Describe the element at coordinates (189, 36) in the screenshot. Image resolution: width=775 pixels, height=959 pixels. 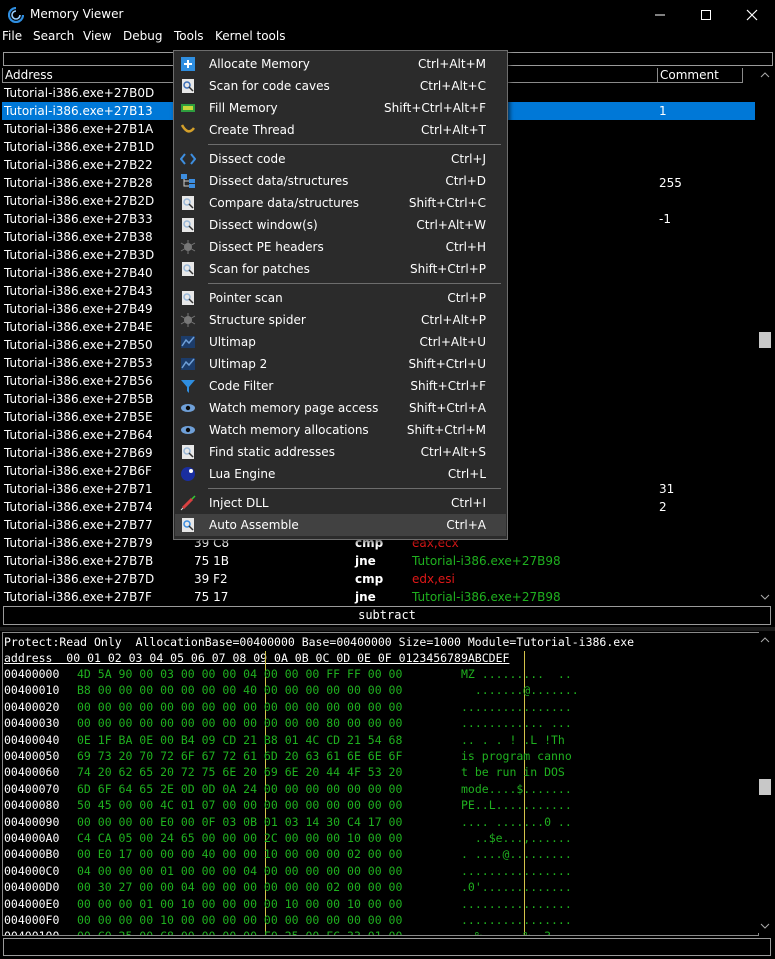
I see `menu-tools: Tools` at that location.